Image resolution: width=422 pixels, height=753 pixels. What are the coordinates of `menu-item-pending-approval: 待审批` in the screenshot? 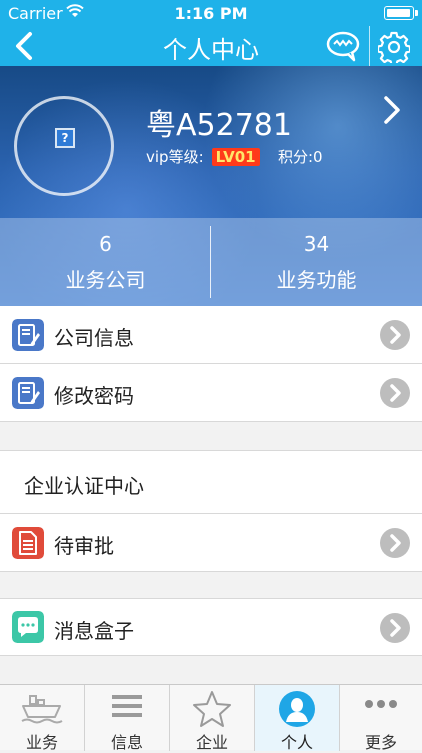 It's located at (211, 543).